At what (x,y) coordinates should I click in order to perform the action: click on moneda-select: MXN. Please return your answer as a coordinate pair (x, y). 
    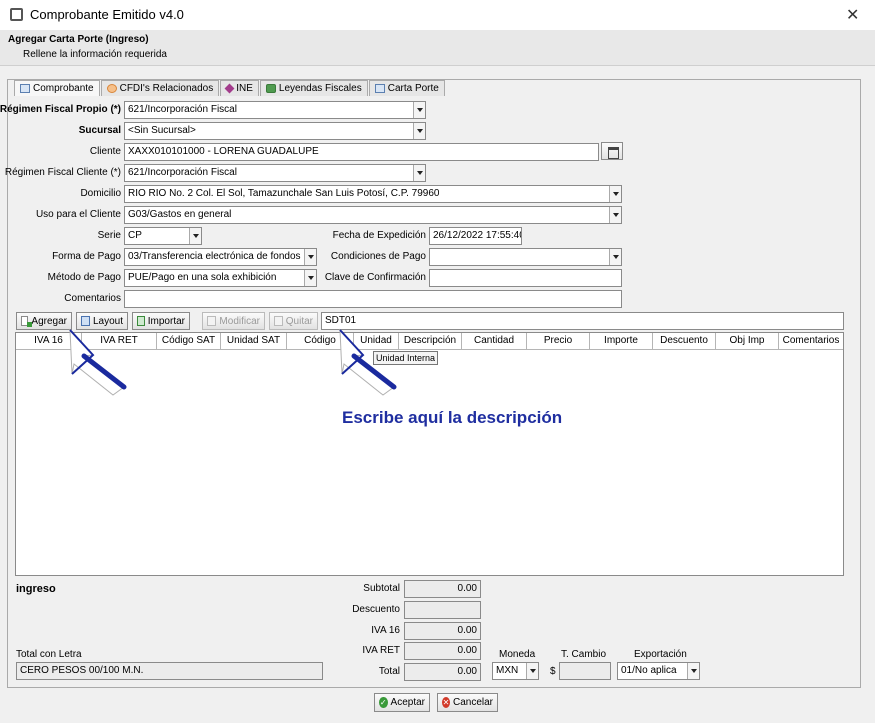
    Looking at the image, I should click on (515, 671).